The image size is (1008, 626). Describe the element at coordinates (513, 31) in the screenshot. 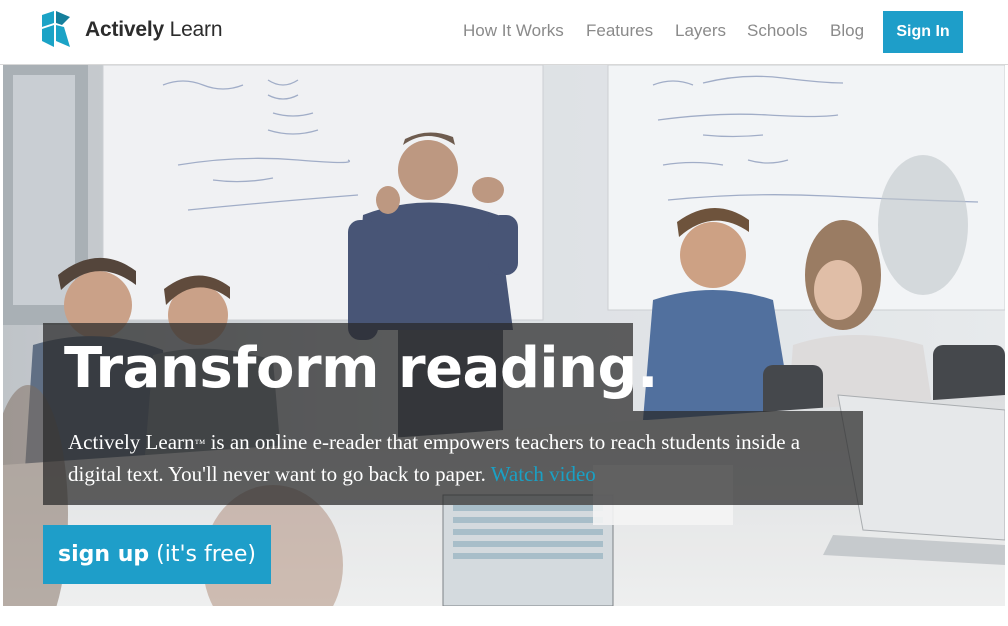

I see `nav-how-it-works: How It Works` at that location.